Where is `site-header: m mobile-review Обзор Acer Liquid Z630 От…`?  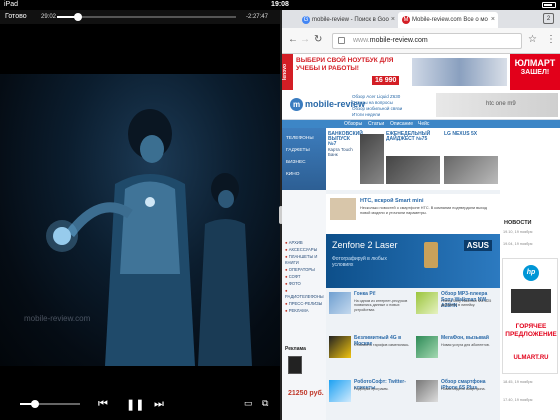
site-header: m mobile-review Обзор Acer Liquid Z630 От… is located at coordinates (421, 105).